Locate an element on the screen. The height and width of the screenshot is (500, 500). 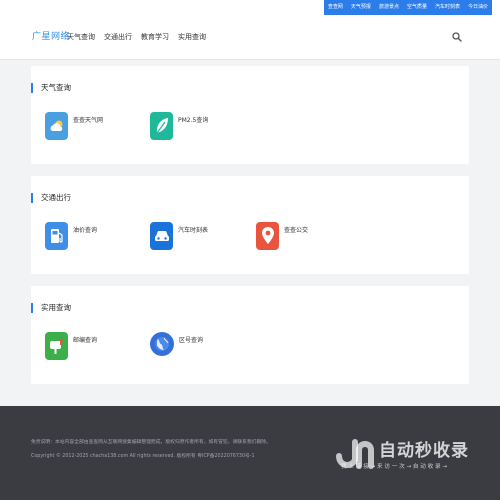
top-links-bar: 查查网 天气预报 旅游景点 空气质量 汽车时刻表 今日油价 is located at coordinates (407, 7).